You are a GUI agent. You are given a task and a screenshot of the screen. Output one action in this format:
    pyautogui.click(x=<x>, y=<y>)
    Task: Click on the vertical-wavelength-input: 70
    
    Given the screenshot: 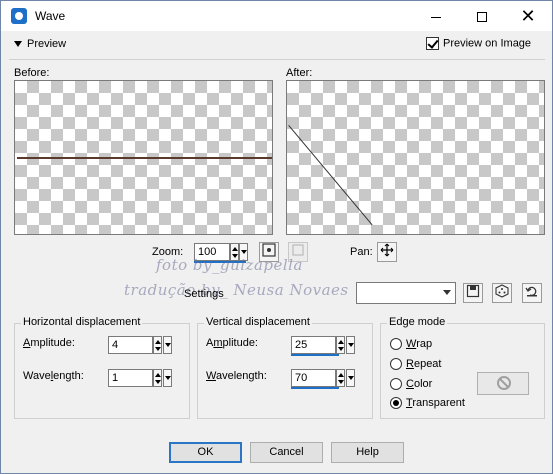 What is the action you would take?
    pyautogui.click(x=313, y=378)
    